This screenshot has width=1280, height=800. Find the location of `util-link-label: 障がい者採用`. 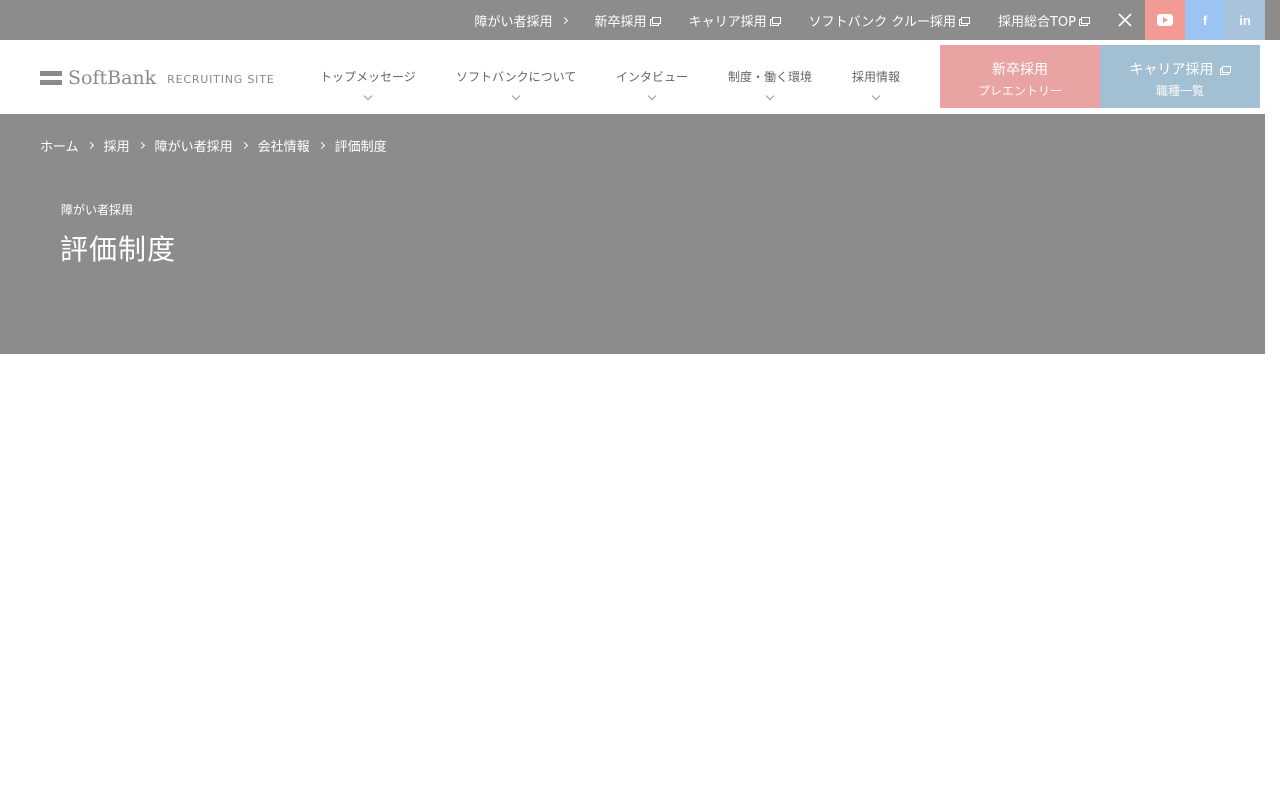

util-link-label: 障がい者採用 is located at coordinates (513, 22).